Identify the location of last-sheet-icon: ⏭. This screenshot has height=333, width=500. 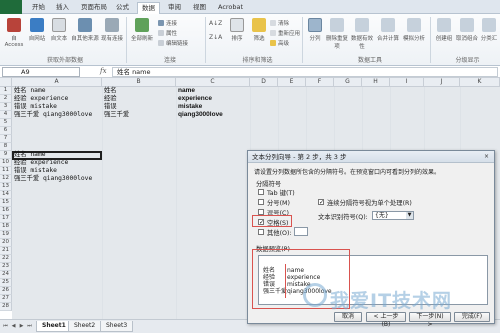
(29, 326).